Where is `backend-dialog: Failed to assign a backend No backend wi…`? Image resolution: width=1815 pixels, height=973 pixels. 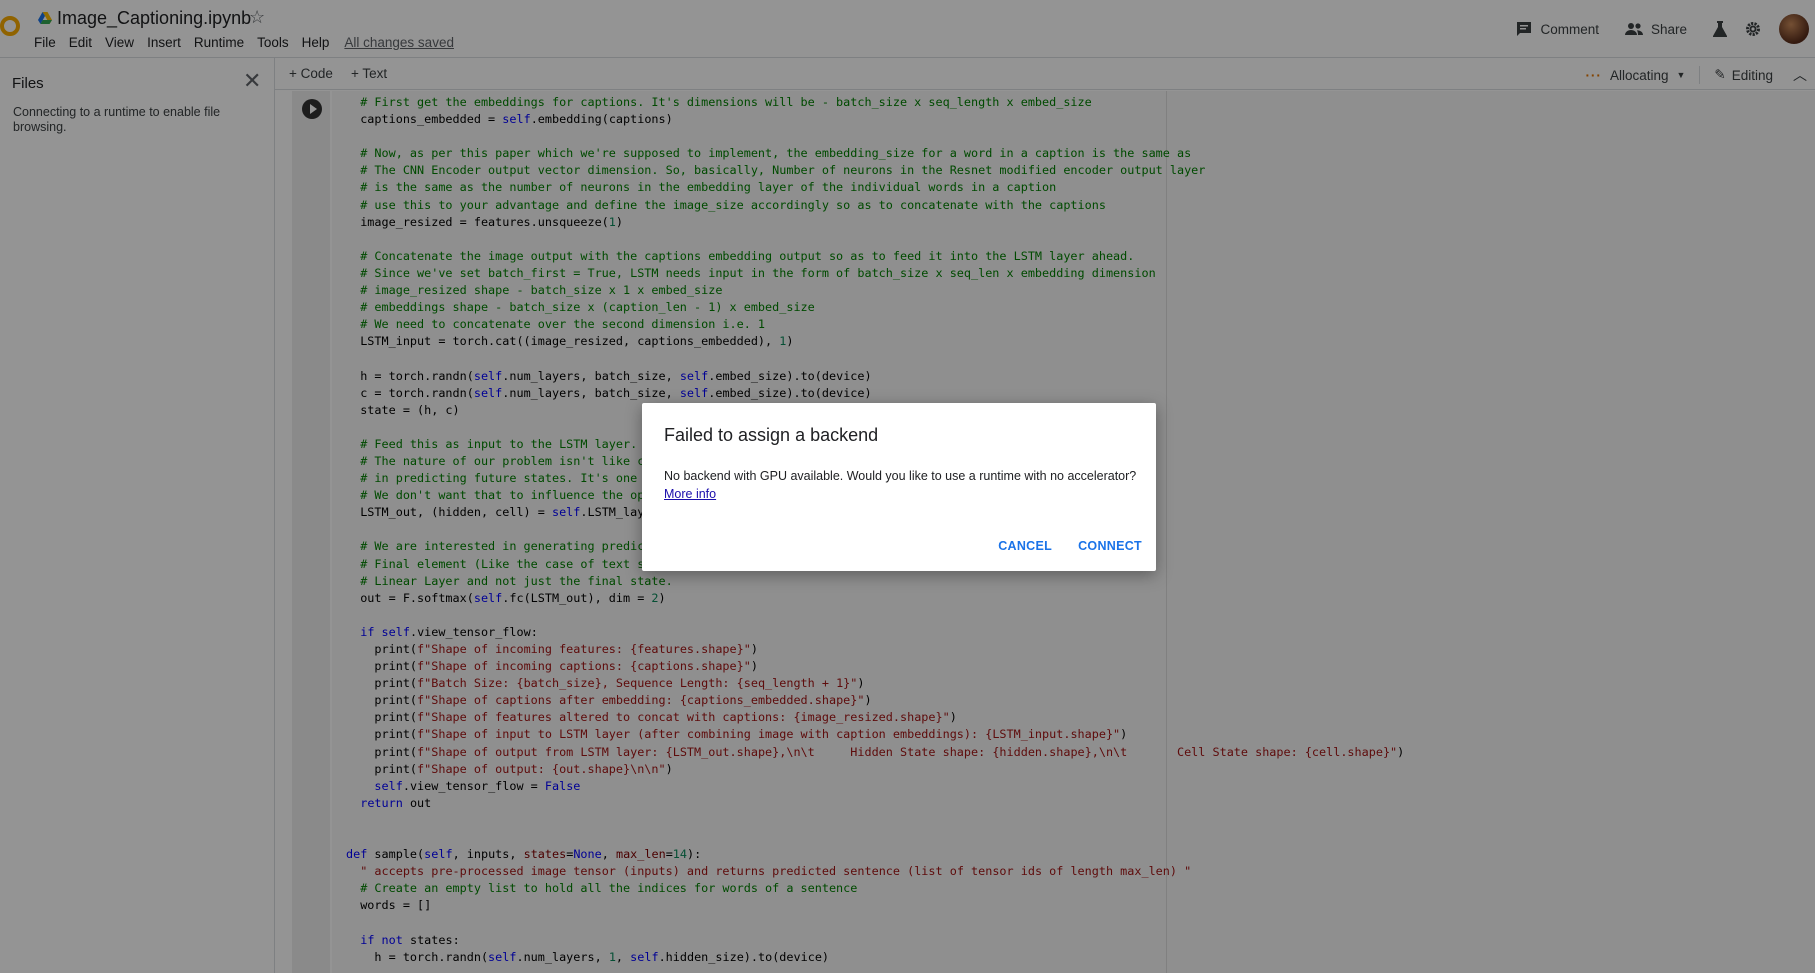
backend-dialog: Failed to assign a backend No backend wi… is located at coordinates (899, 487).